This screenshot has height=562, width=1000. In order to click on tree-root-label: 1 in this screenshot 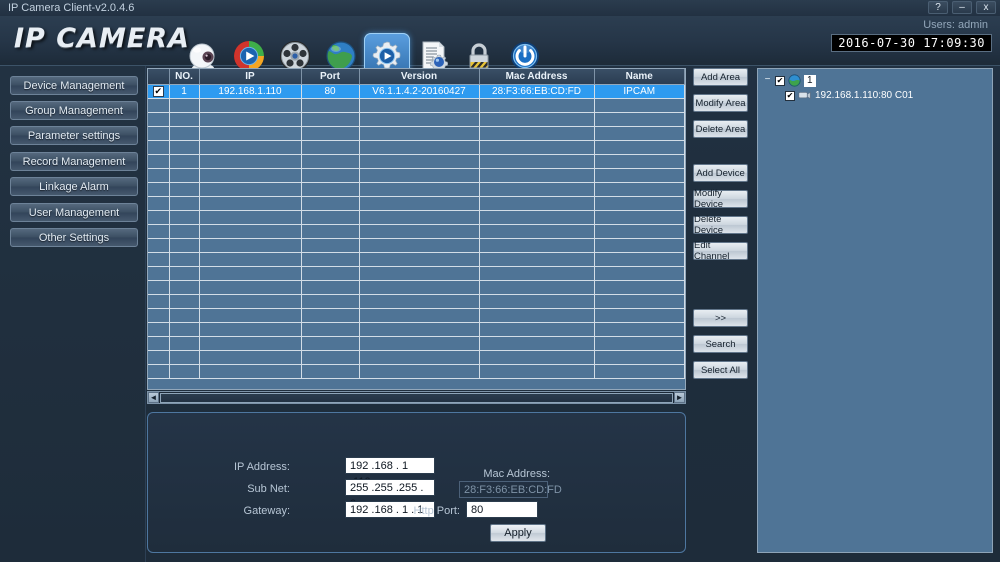, I will do `click(810, 80)`.